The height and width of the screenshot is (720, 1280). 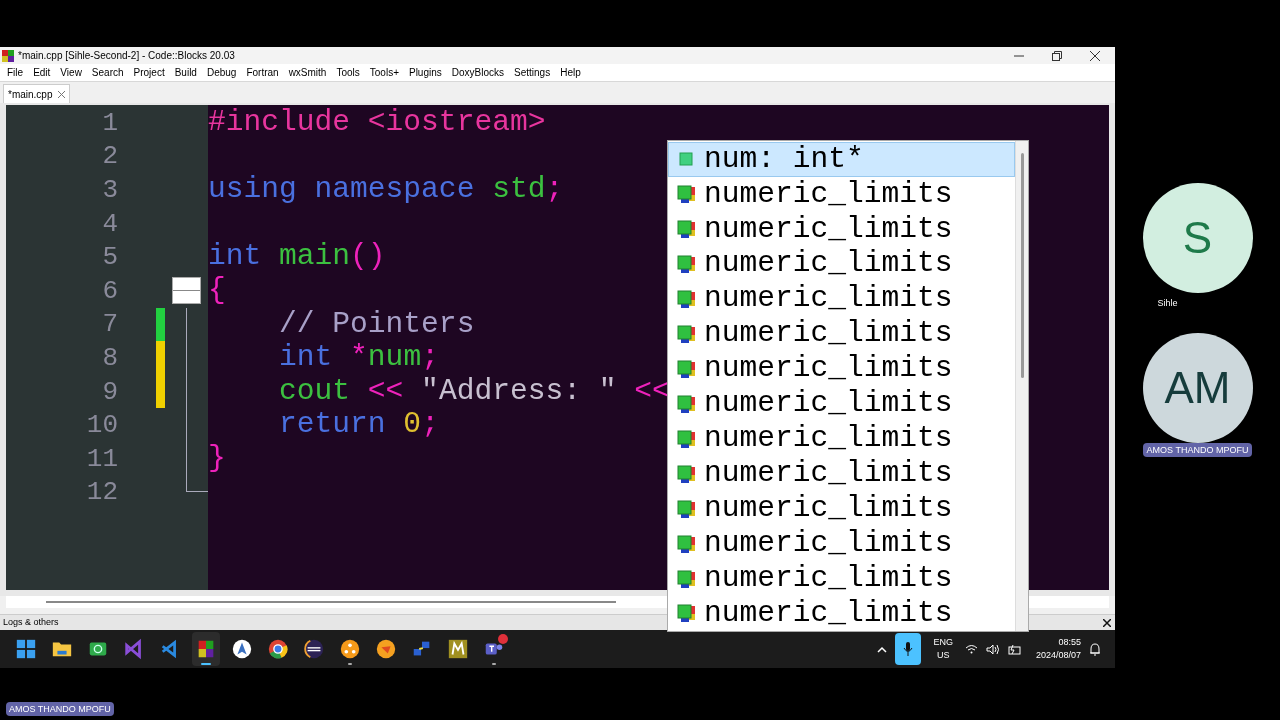 I want to click on fold-marker, so click(x=186, y=290).